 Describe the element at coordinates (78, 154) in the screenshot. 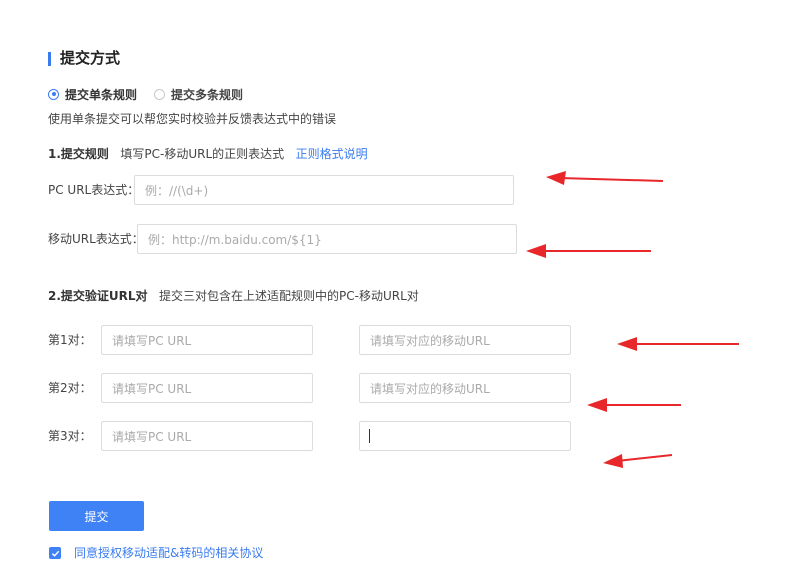

I see `rule-heading: 1.提交规则` at that location.